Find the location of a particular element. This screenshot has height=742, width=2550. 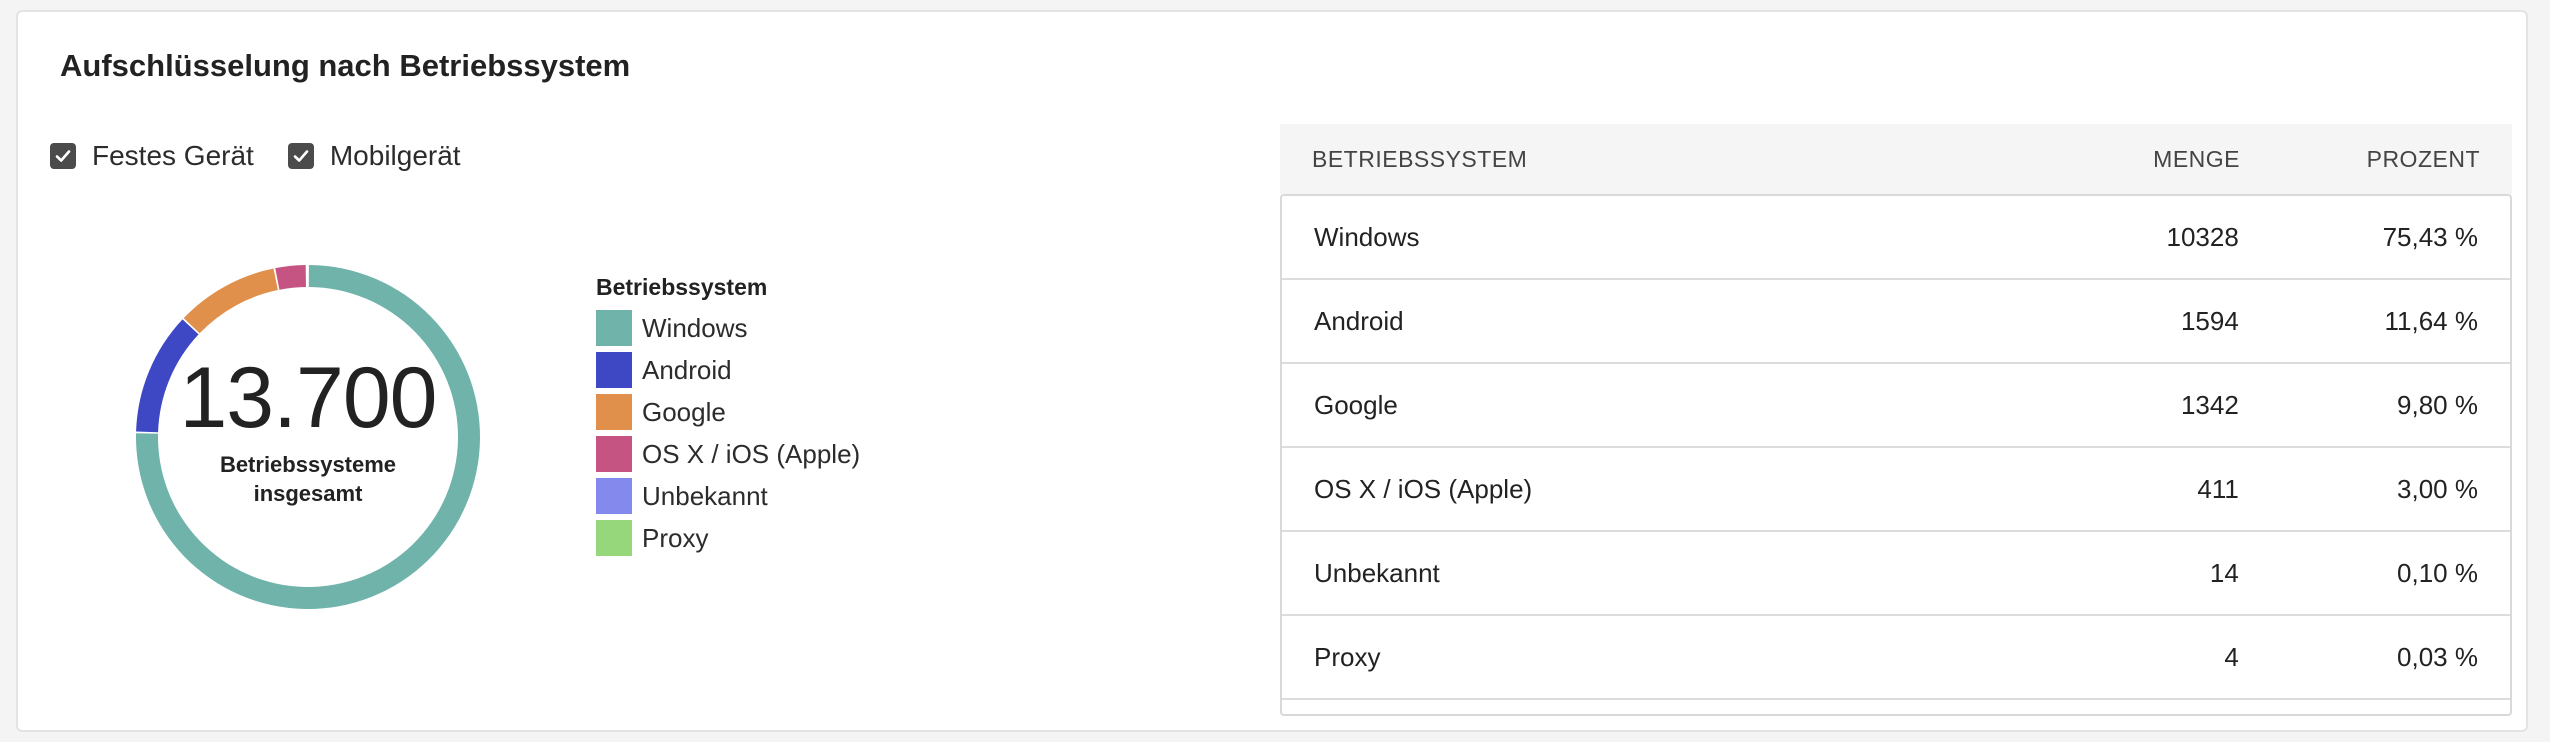

legend-label: Unbekannt is located at coordinates (705, 495).